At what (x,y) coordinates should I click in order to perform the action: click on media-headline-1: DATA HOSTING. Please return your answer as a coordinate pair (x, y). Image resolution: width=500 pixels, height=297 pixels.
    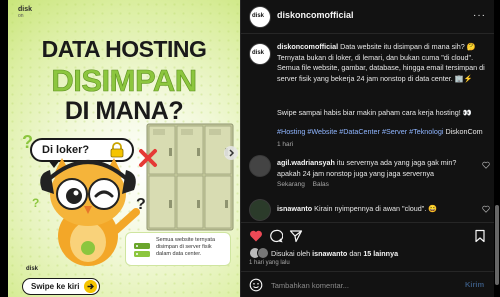
    Looking at the image, I should click on (124, 49).